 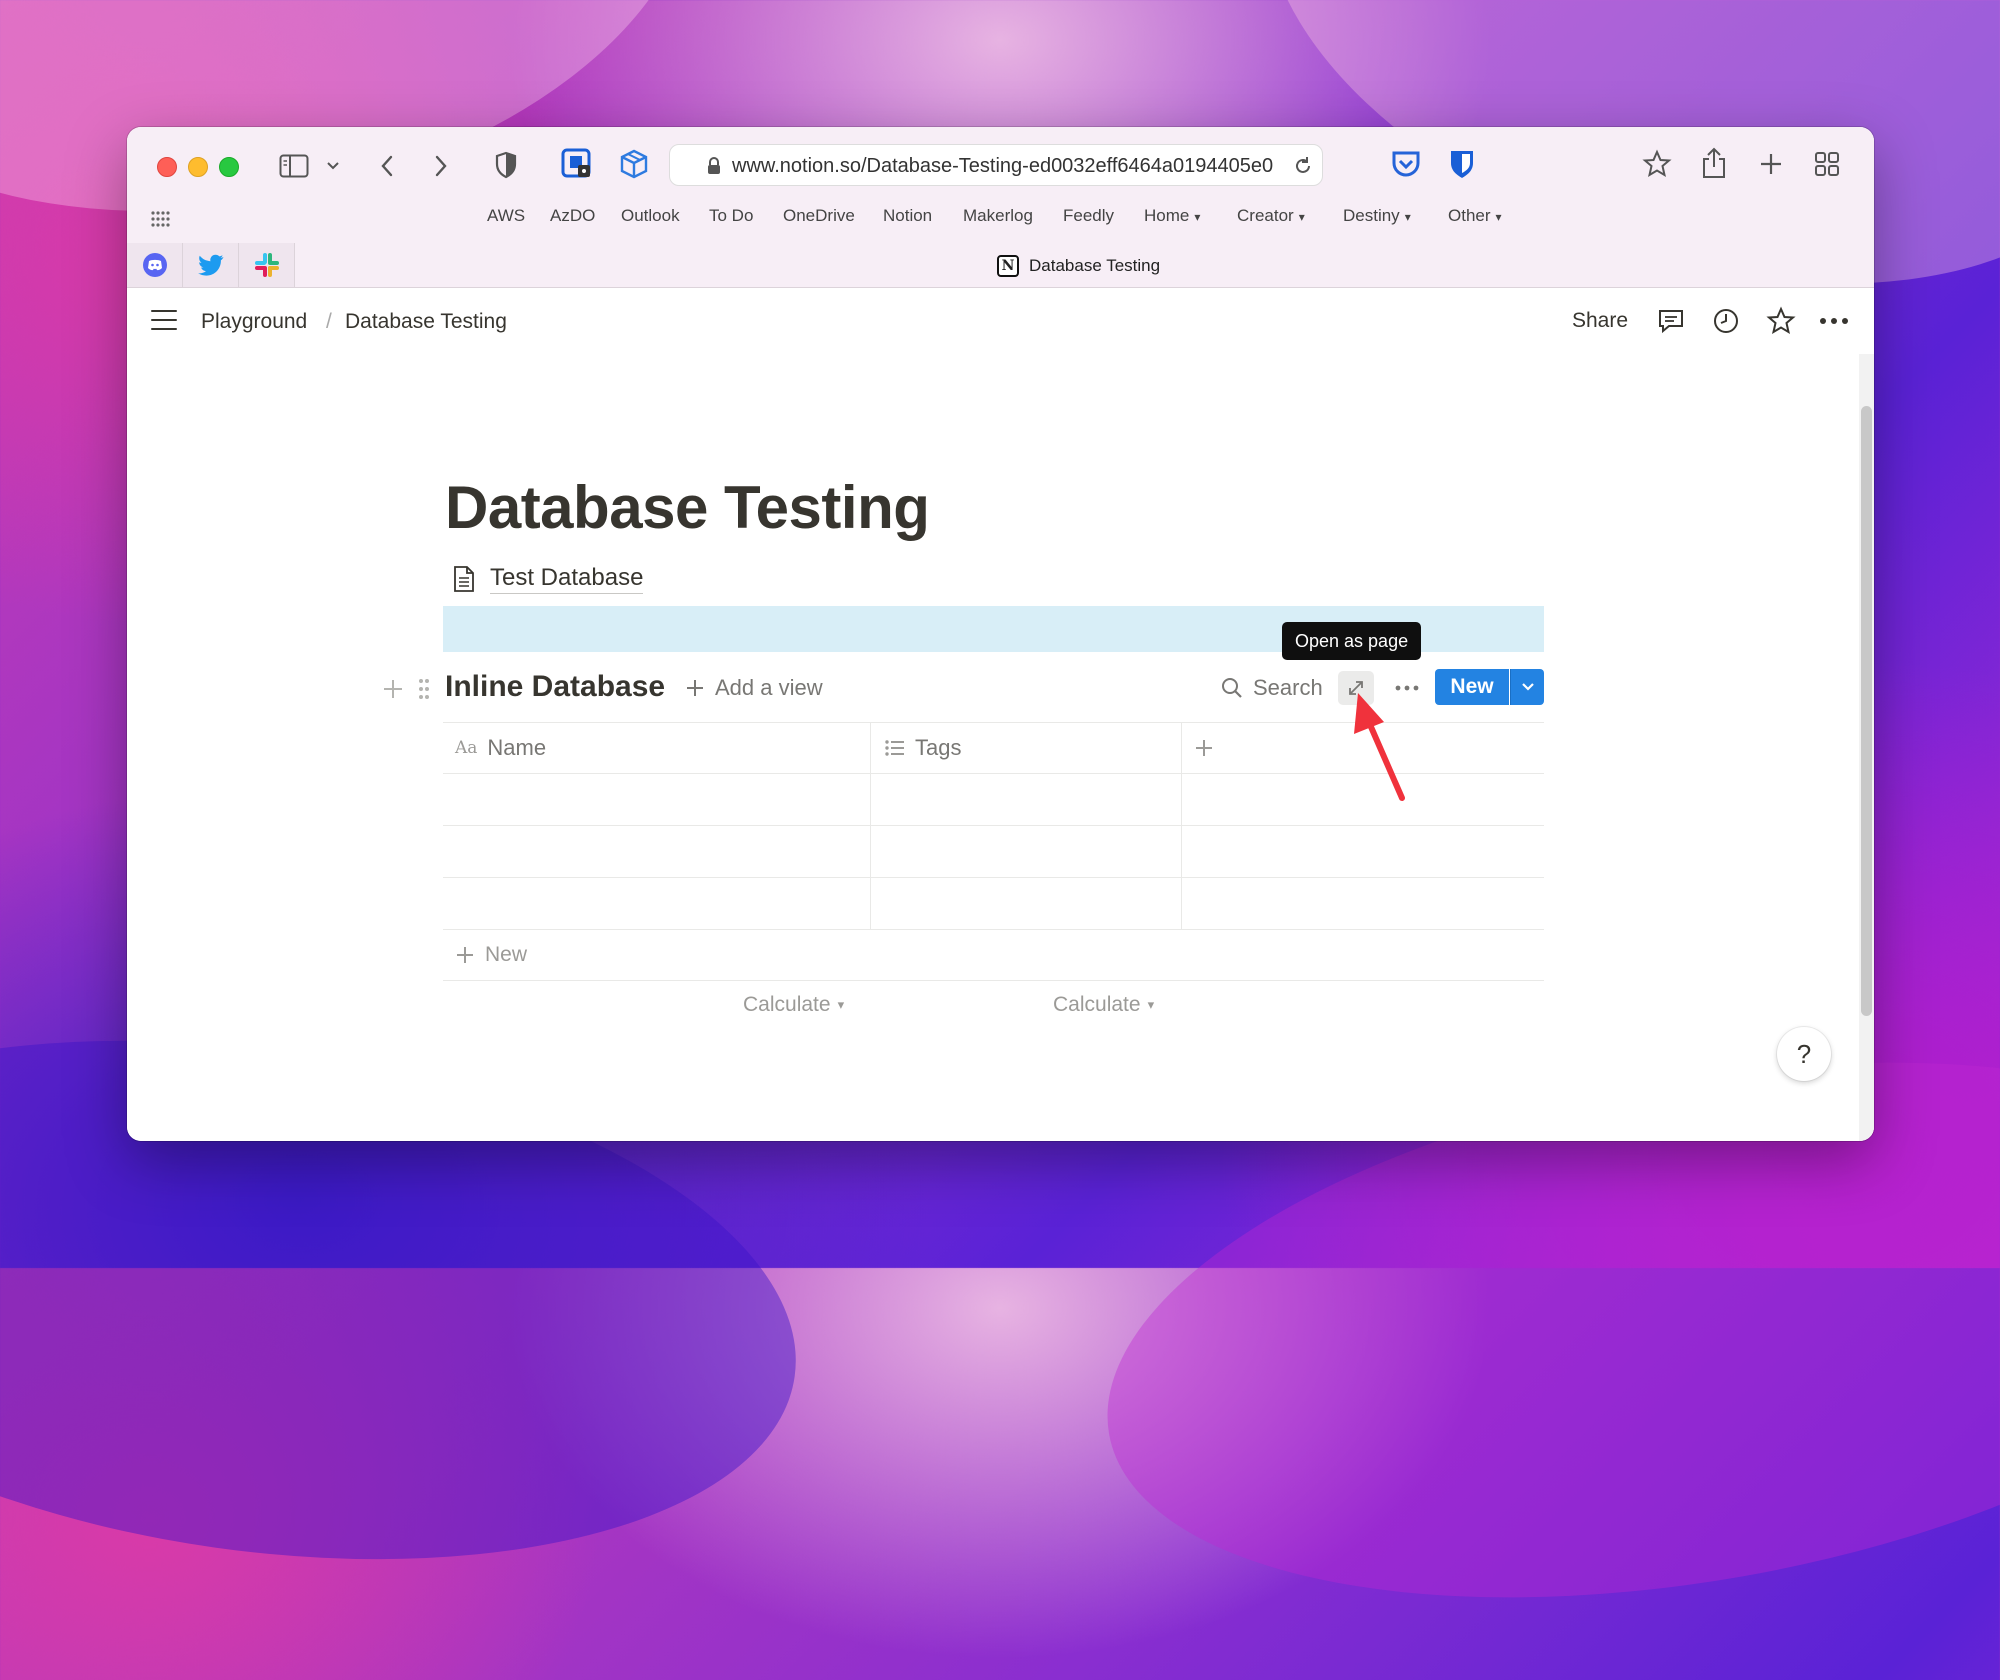 I want to click on close-window-button, so click(x=167, y=167).